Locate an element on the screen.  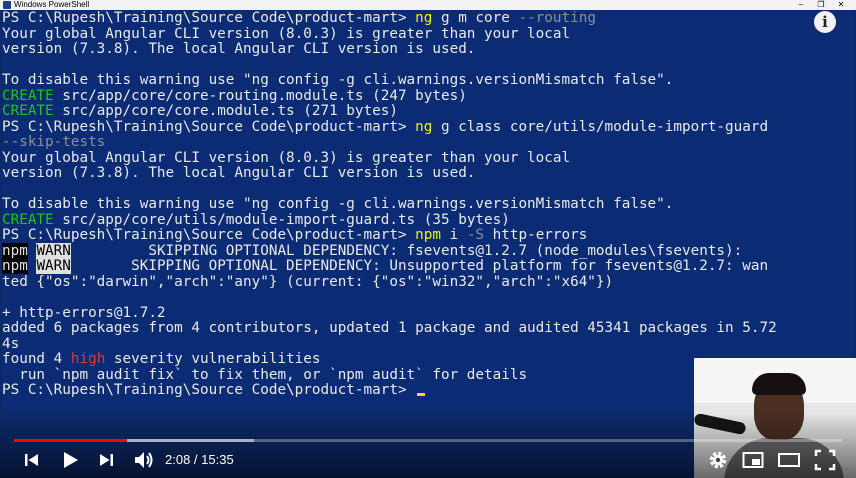
terminal-text: g class core/utils/module-import-guard is located at coordinates (600, 126).